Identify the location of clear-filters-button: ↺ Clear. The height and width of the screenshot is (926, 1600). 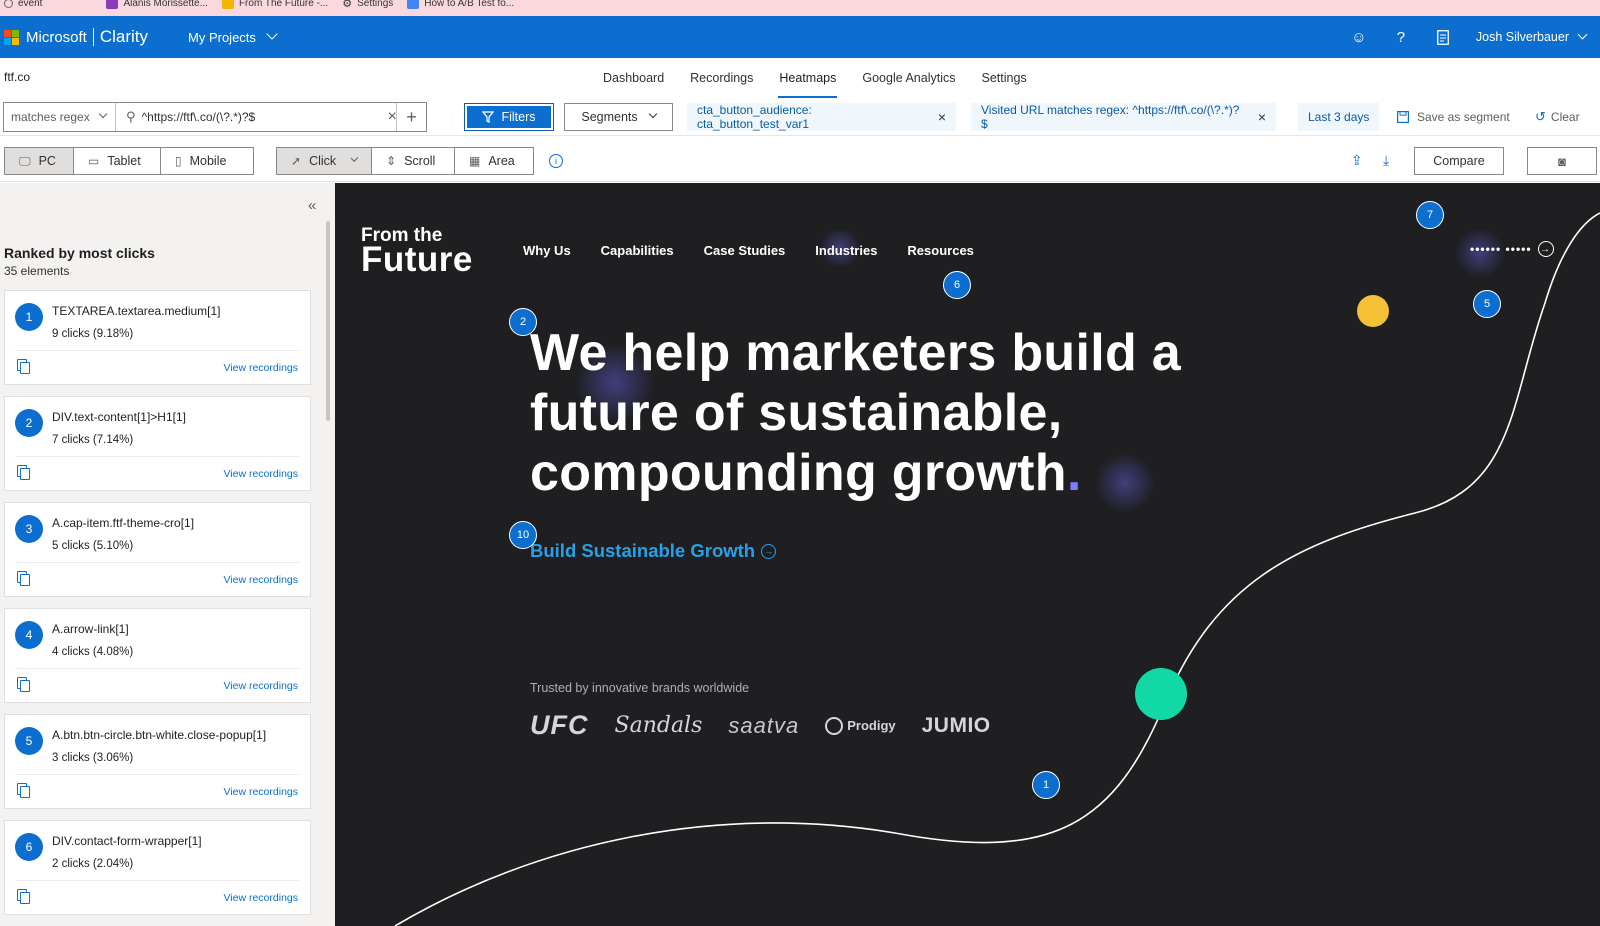
(1557, 117).